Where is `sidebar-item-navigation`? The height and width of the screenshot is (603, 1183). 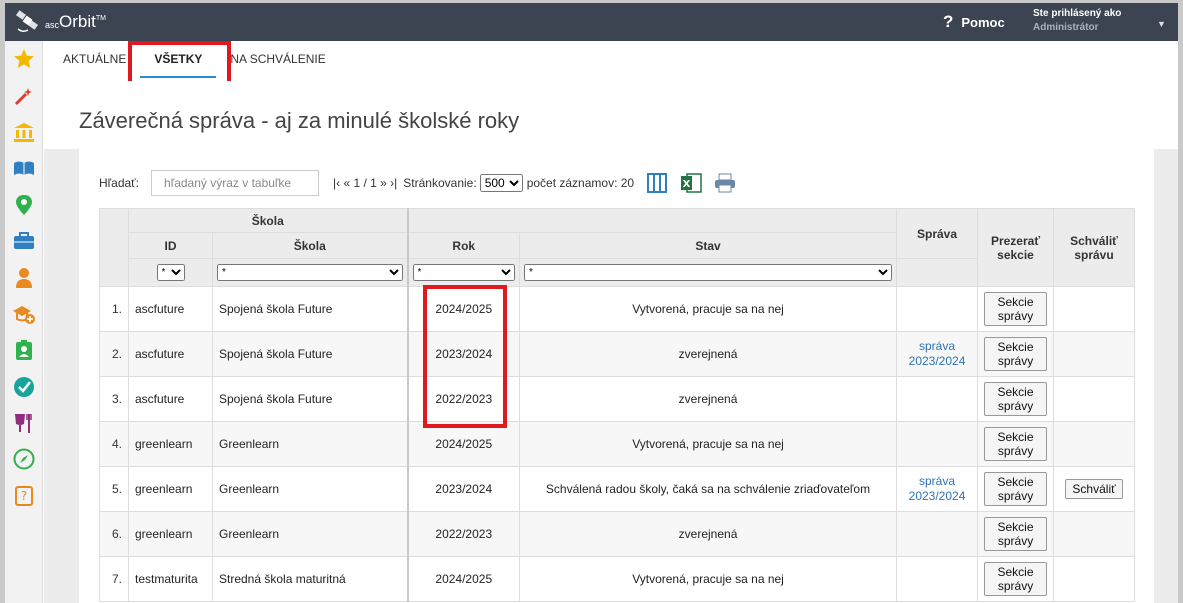 sidebar-item-navigation is located at coordinates (24, 459).